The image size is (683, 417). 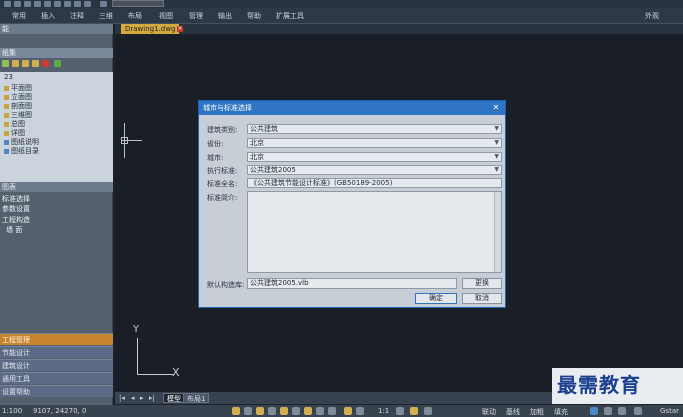 I want to click on polar-icon, so click(x=272, y=411).